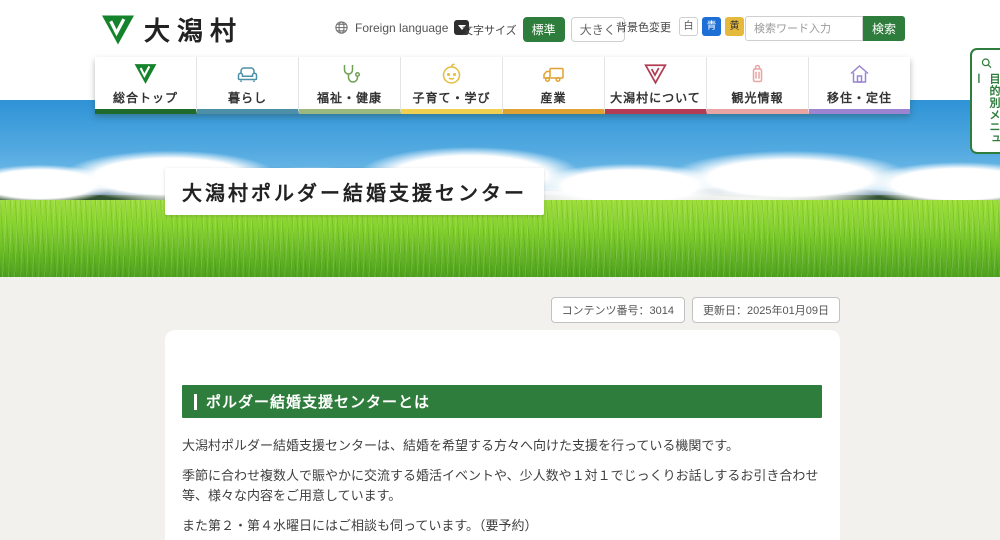 The width and height of the screenshot is (1000, 540). Describe the element at coordinates (711, 26) in the screenshot. I see `bg-blue-button: 青` at that location.